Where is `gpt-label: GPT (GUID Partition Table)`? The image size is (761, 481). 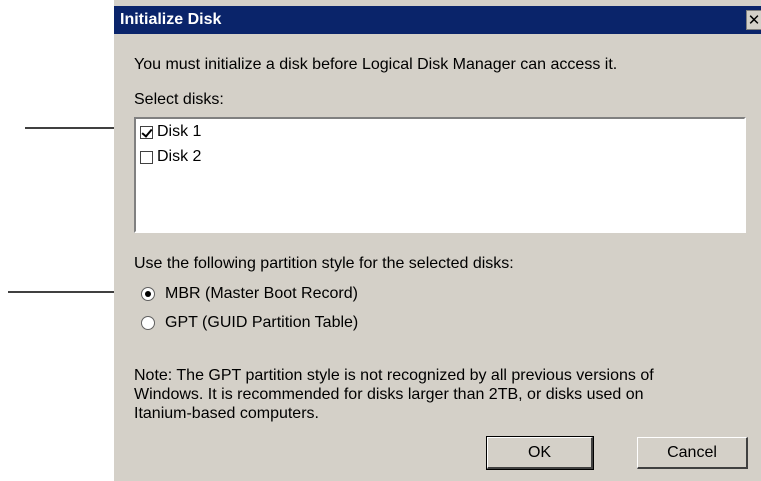 gpt-label: GPT (GUID Partition Table) is located at coordinates (262, 322).